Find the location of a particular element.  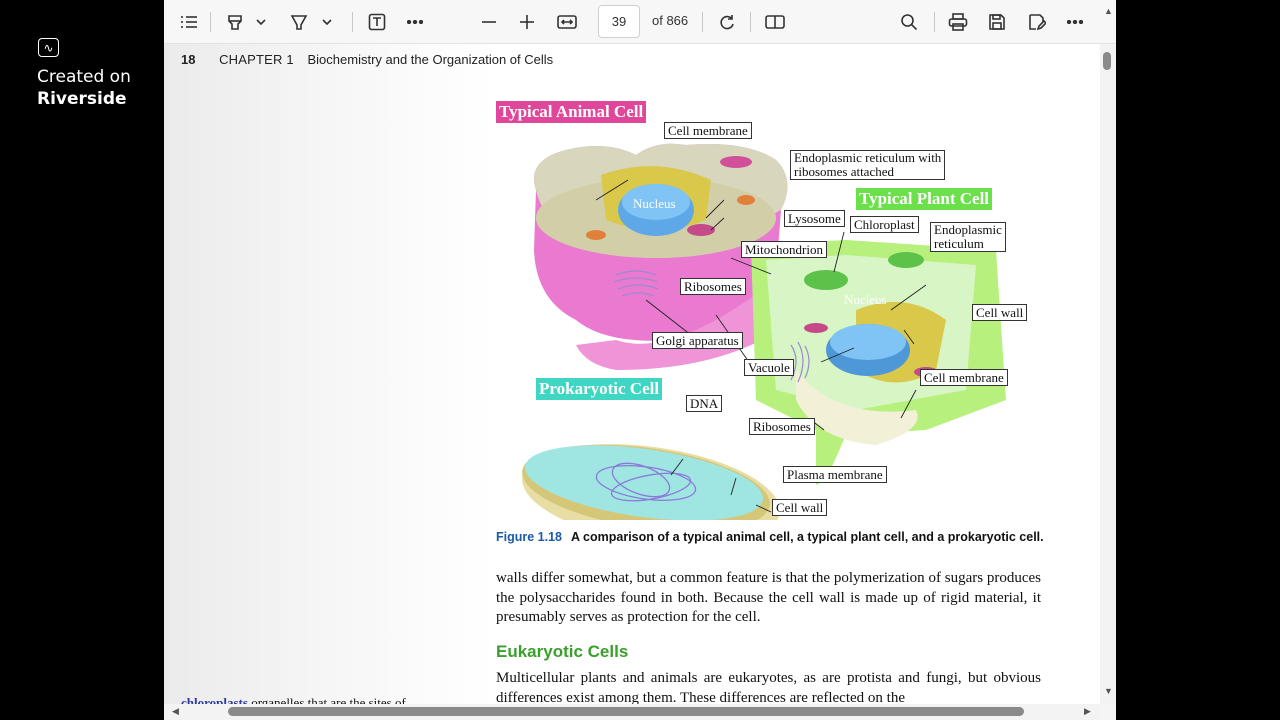

chapter-label: CHAPTER 1 is located at coordinates (256, 59).